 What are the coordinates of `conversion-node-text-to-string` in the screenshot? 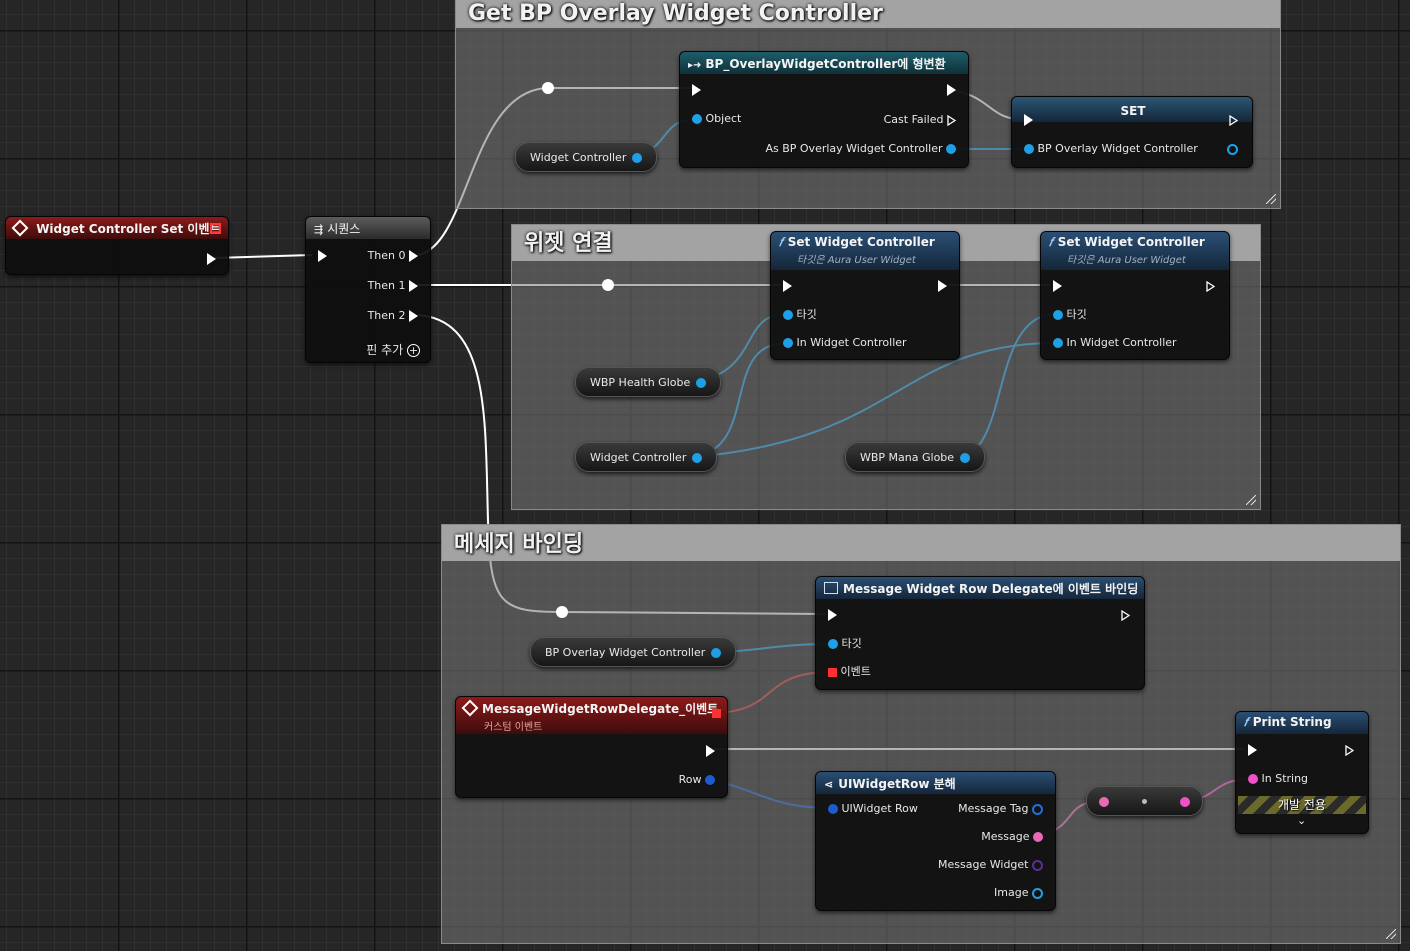 It's located at (1144, 801).